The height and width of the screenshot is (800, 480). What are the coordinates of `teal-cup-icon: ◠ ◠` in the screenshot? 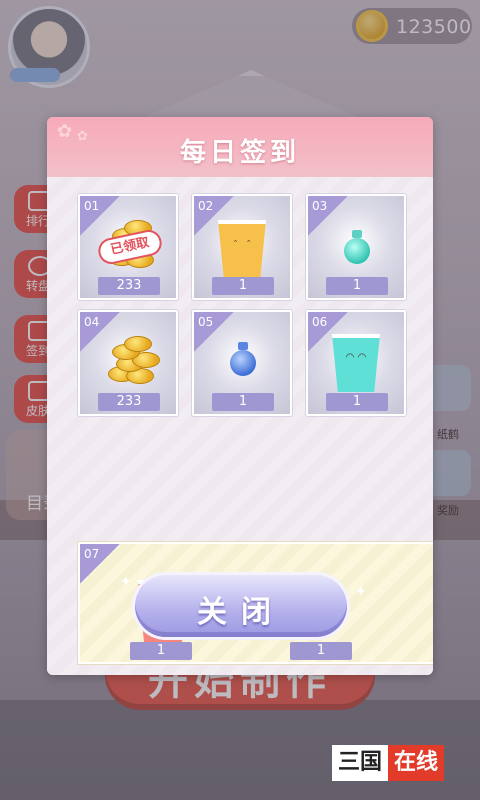 It's located at (356, 363).